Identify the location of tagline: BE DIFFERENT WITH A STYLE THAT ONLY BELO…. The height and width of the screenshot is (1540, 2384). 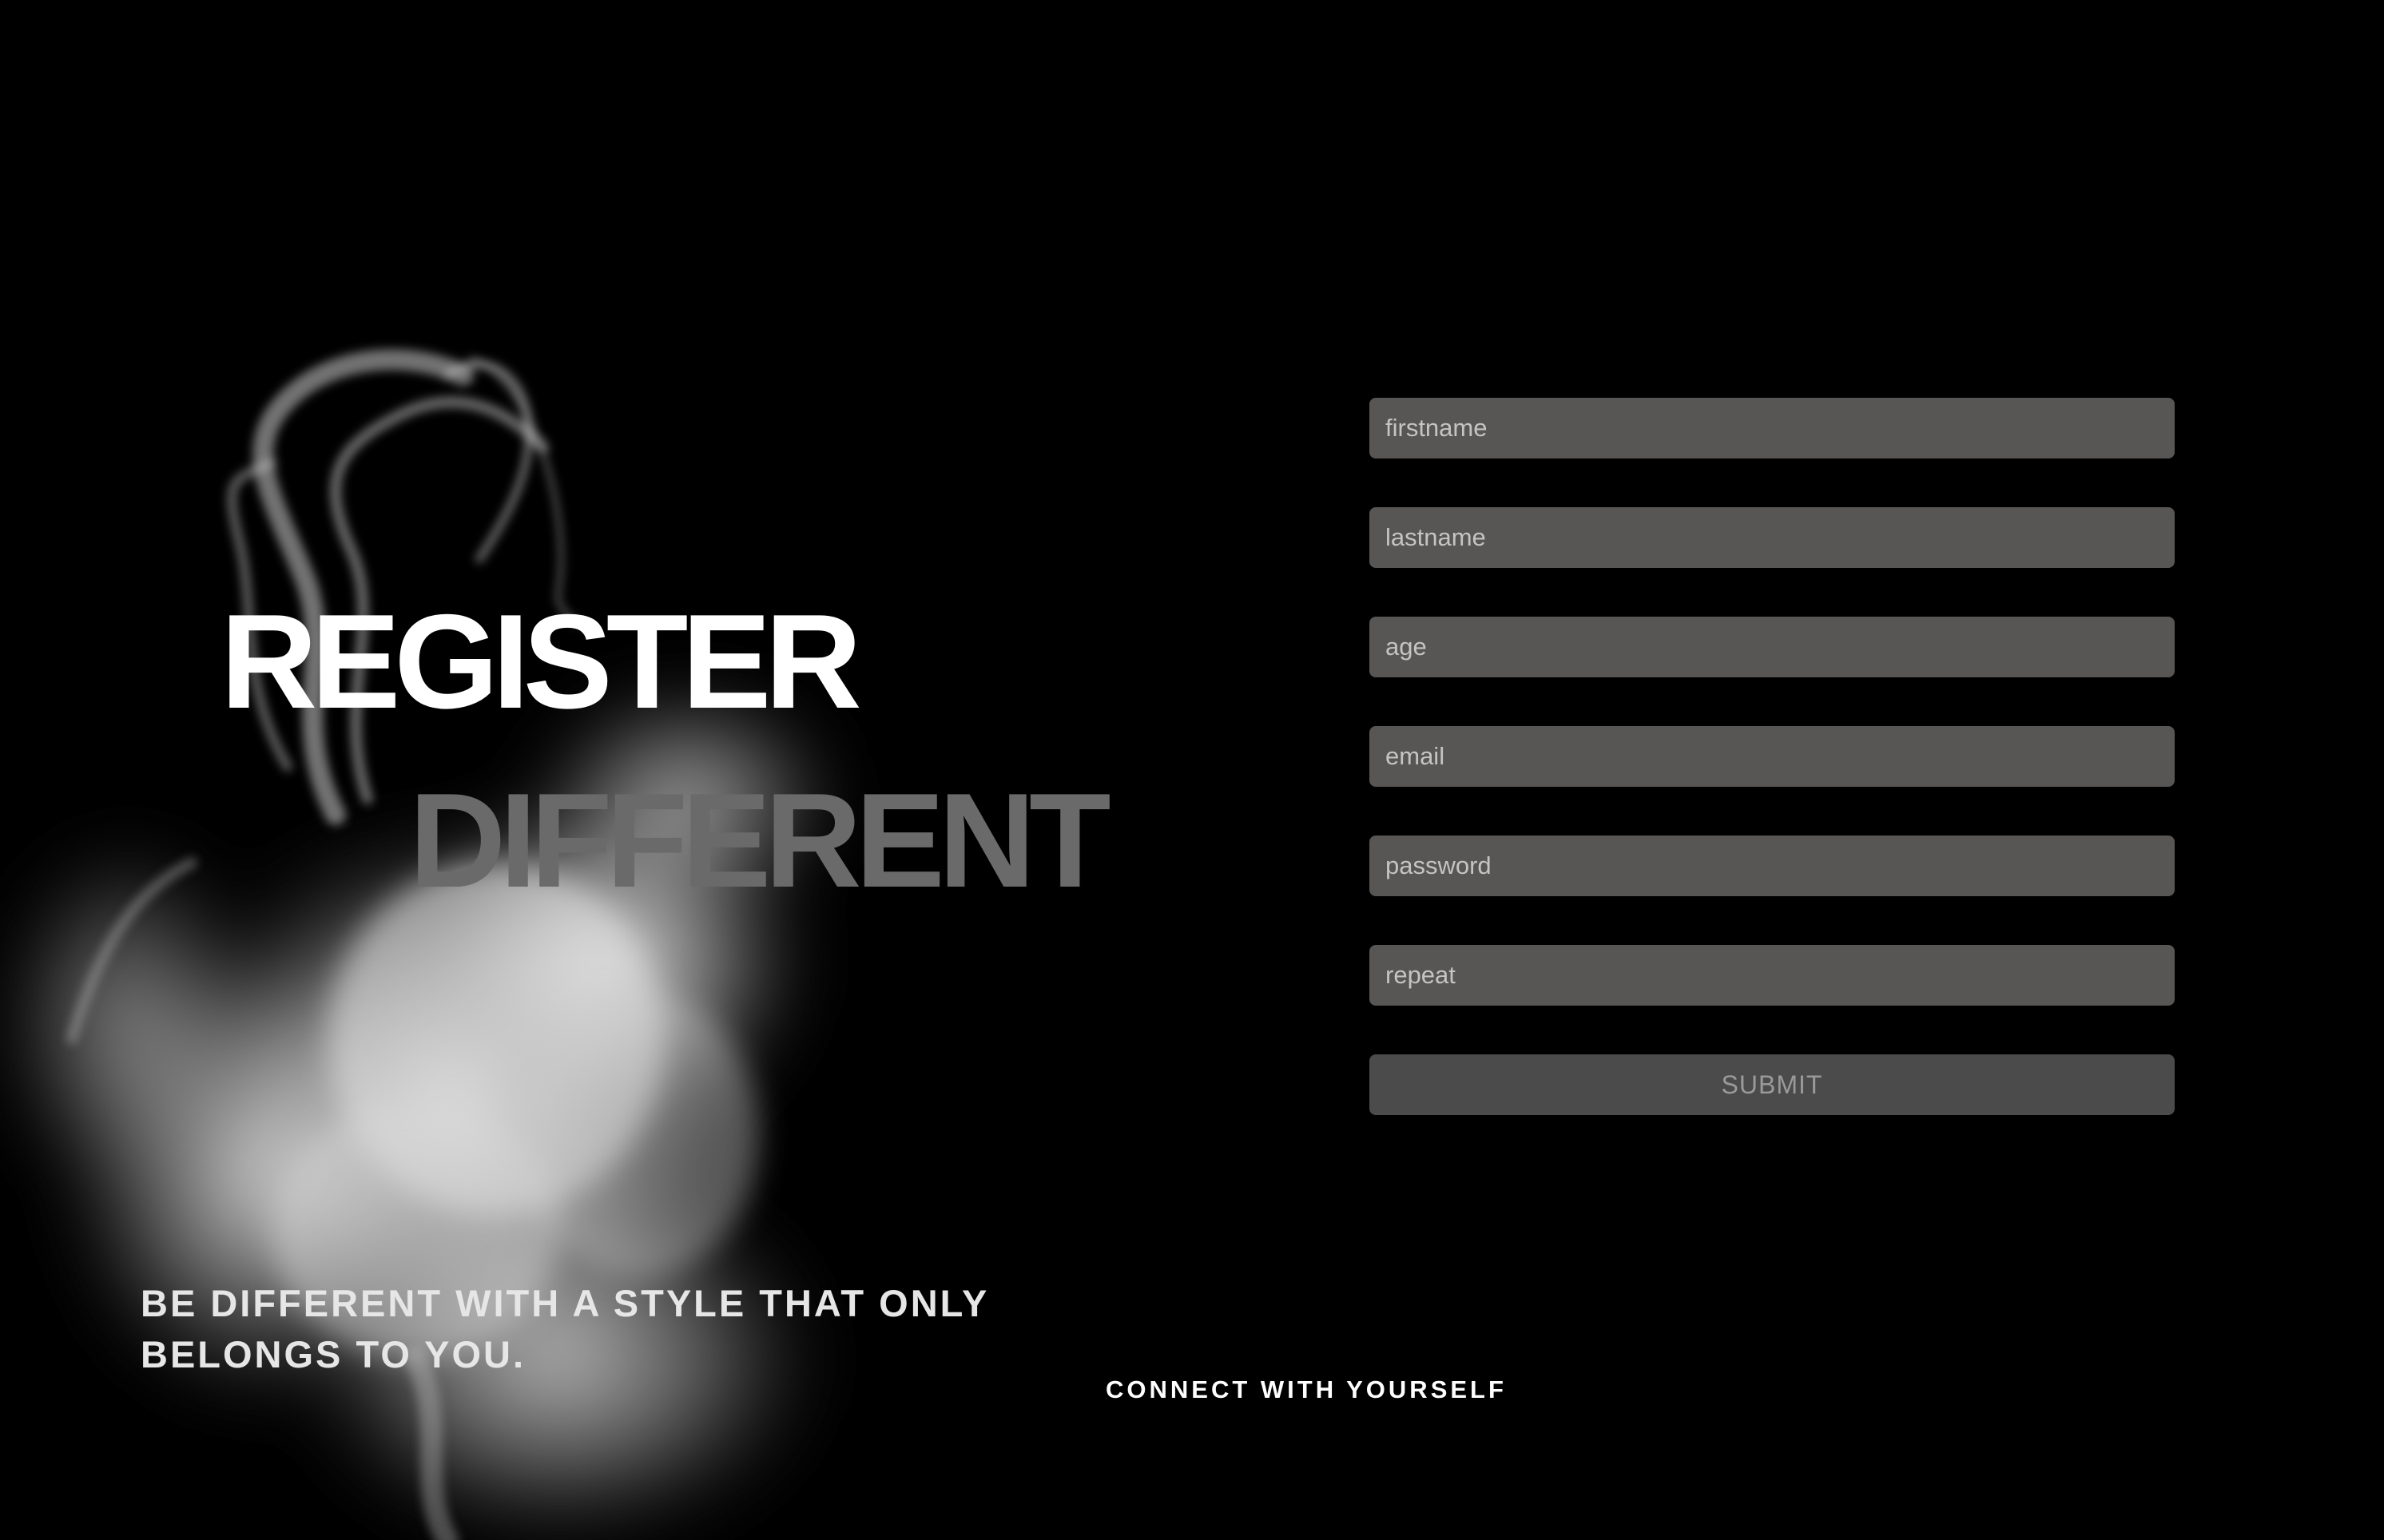
(565, 1328).